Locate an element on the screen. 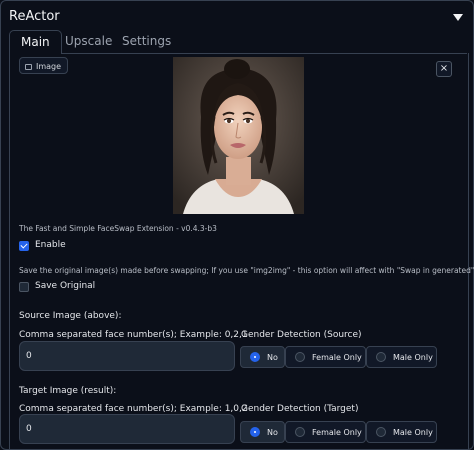 The width and height of the screenshot is (474, 450). source-gender-label: Gender Detection (Source) is located at coordinates (301, 335).